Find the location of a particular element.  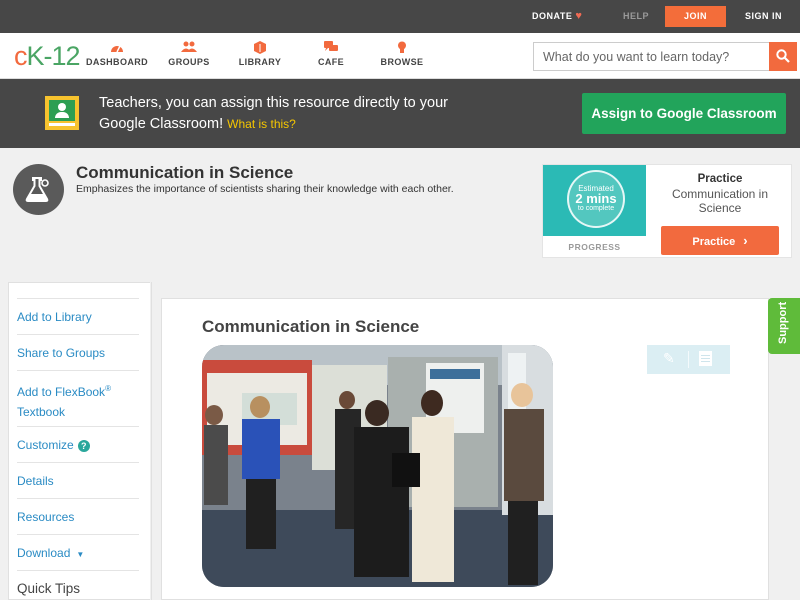

nav-cafe: CAFE is located at coordinates (331, 54).